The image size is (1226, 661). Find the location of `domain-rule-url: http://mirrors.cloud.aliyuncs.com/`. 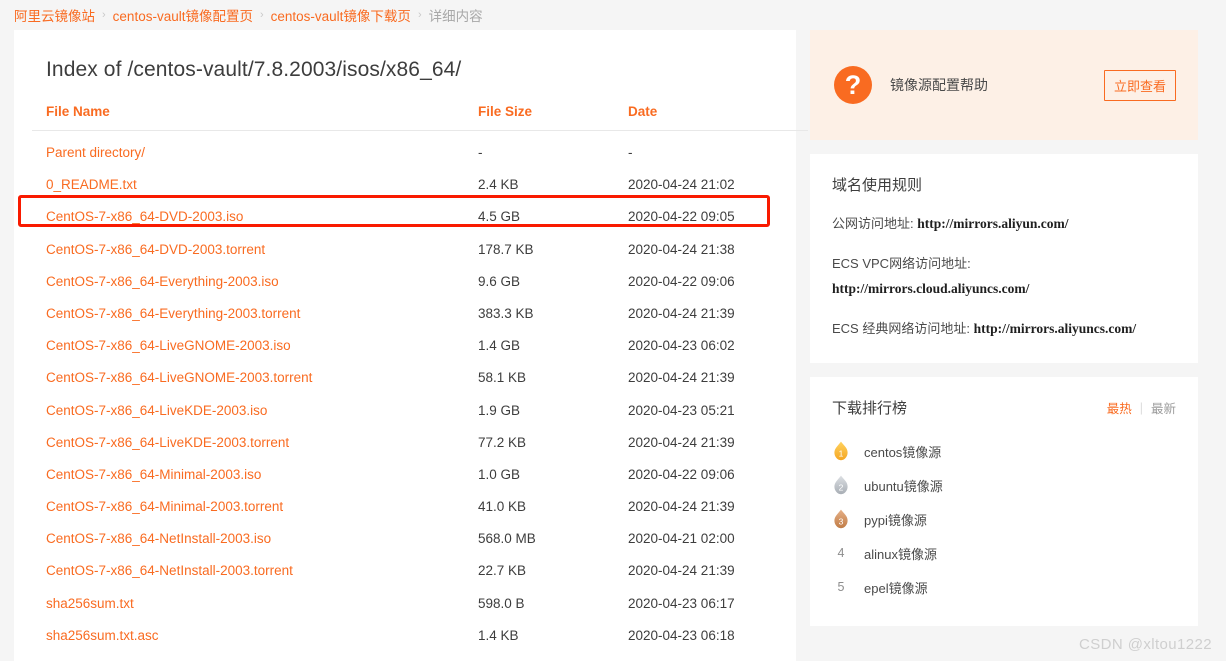

domain-rule-url: http://mirrors.cloud.aliyuncs.com/ is located at coordinates (1004, 288).